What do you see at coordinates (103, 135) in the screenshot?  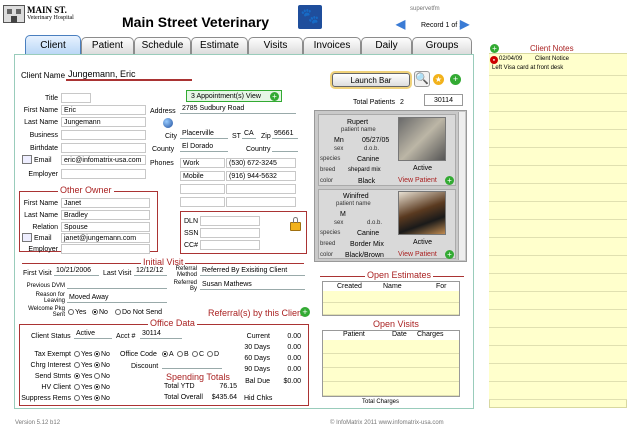 I see `business-field` at bounding box center [103, 135].